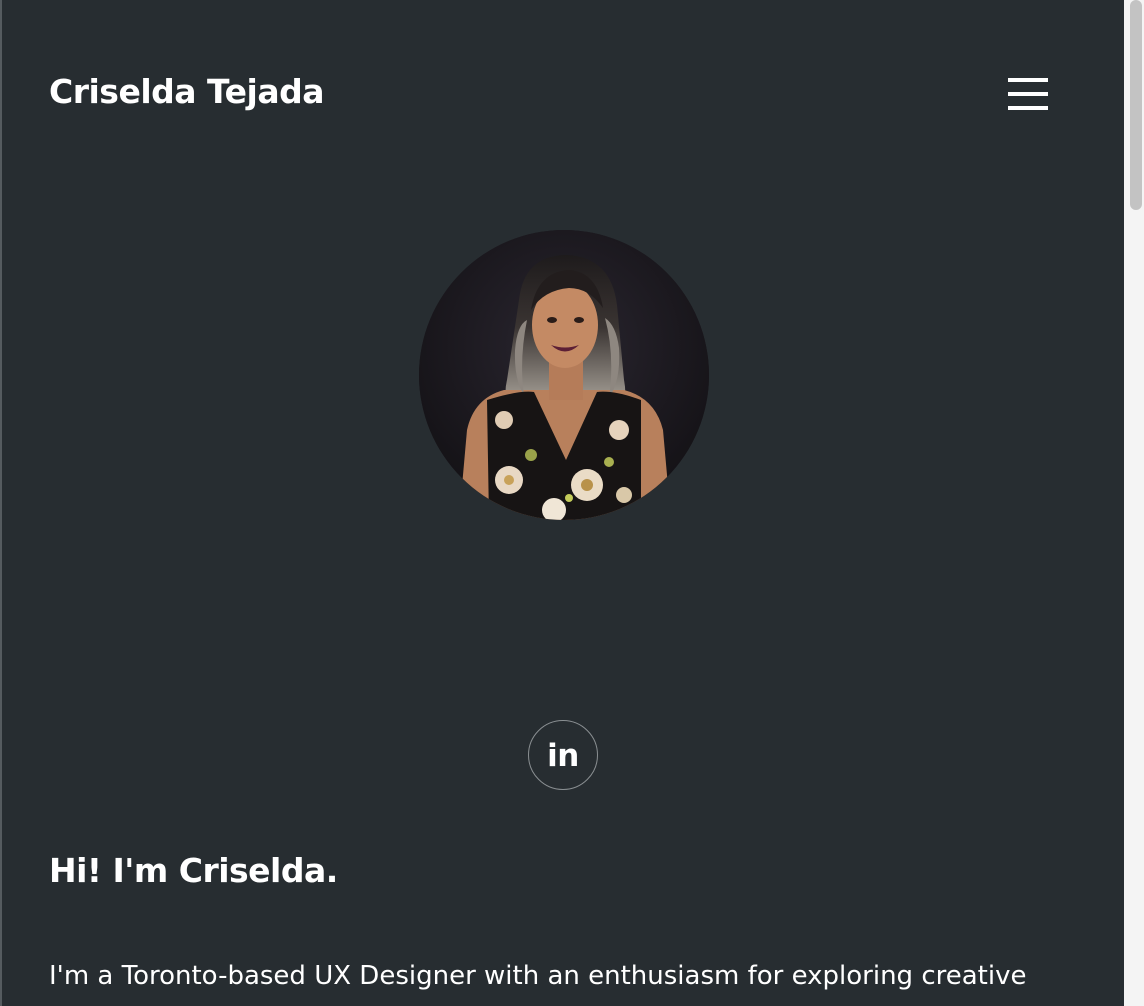  What do you see at coordinates (1028, 108) in the screenshot?
I see `menu-bar-bottom` at bounding box center [1028, 108].